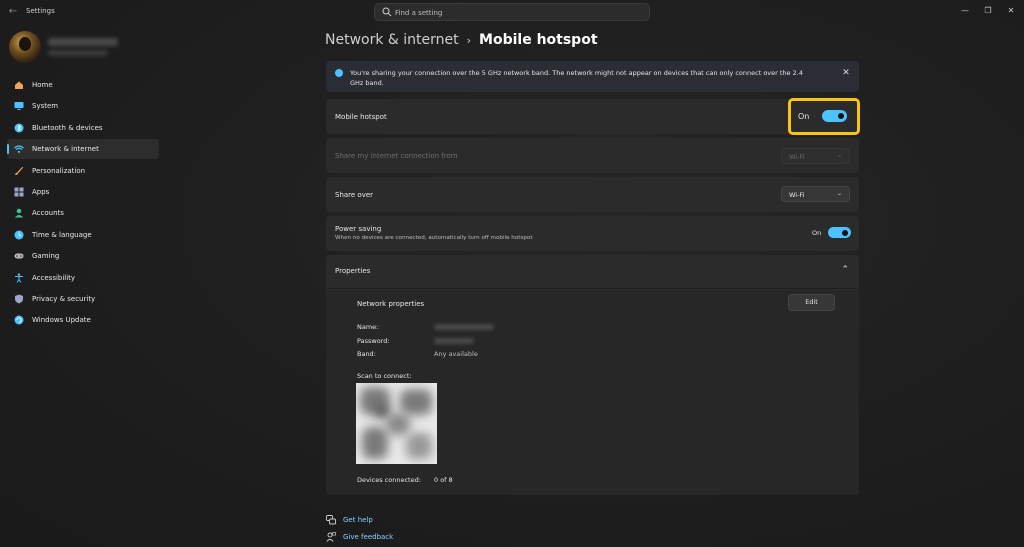  I want to click on sidebar-item-gaming: Gaming, so click(83, 256).